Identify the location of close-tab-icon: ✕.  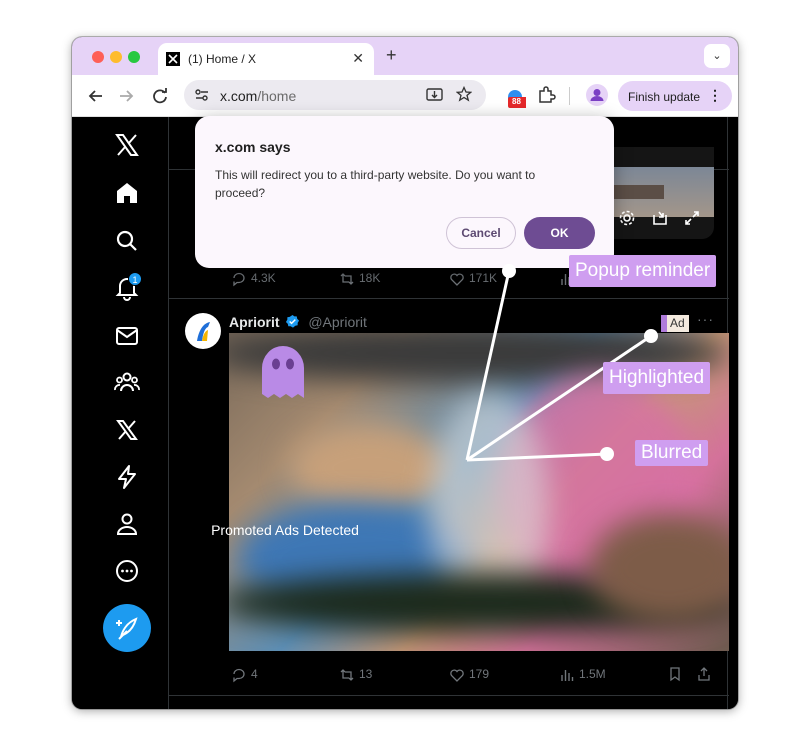
(358, 58).